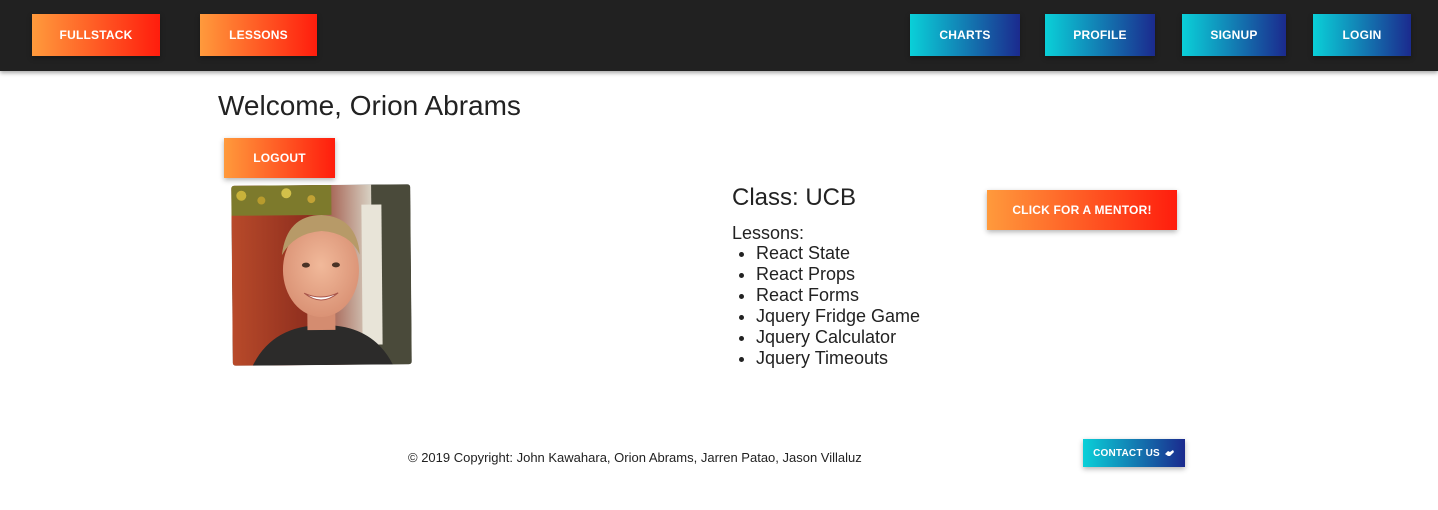 Image resolution: width=1438 pixels, height=510 pixels. I want to click on nav-login-label: LOGIN, so click(1362, 35).